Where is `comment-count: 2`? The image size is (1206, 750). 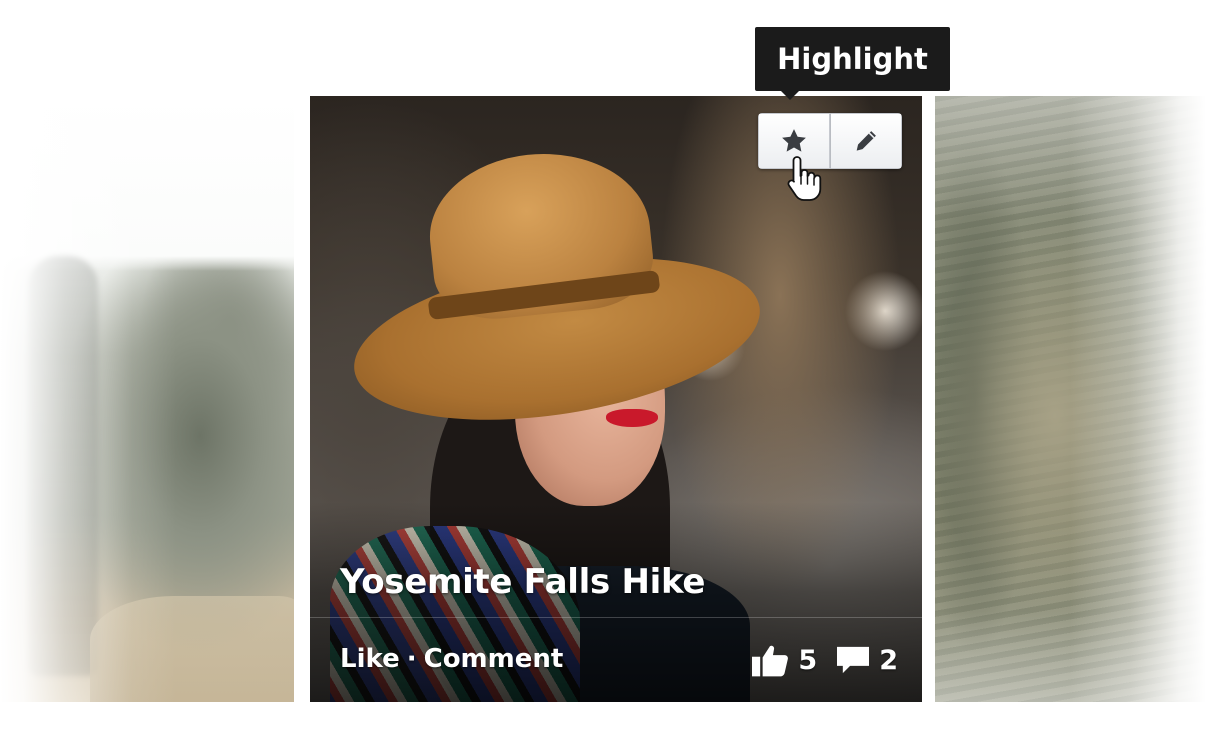 comment-count: 2 is located at coordinates (888, 660).